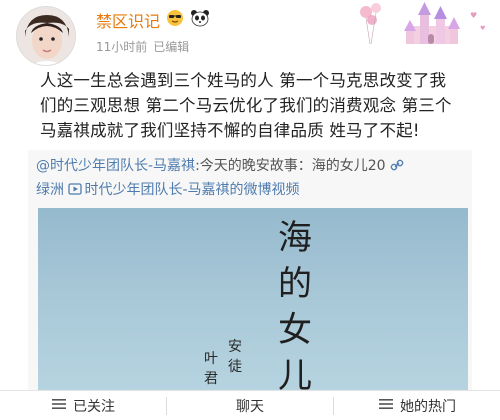 This screenshot has width=500, height=420. I want to click on sunglasses-emoji-icon, so click(175, 20).